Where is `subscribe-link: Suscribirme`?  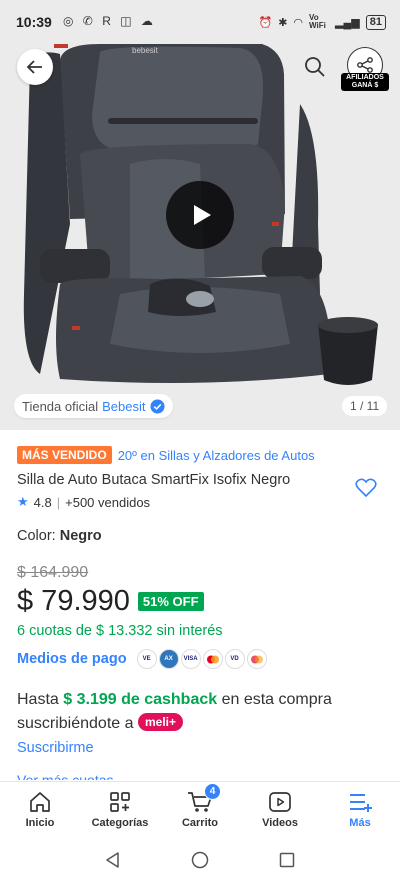 subscribe-link: Suscribirme is located at coordinates (55, 748).